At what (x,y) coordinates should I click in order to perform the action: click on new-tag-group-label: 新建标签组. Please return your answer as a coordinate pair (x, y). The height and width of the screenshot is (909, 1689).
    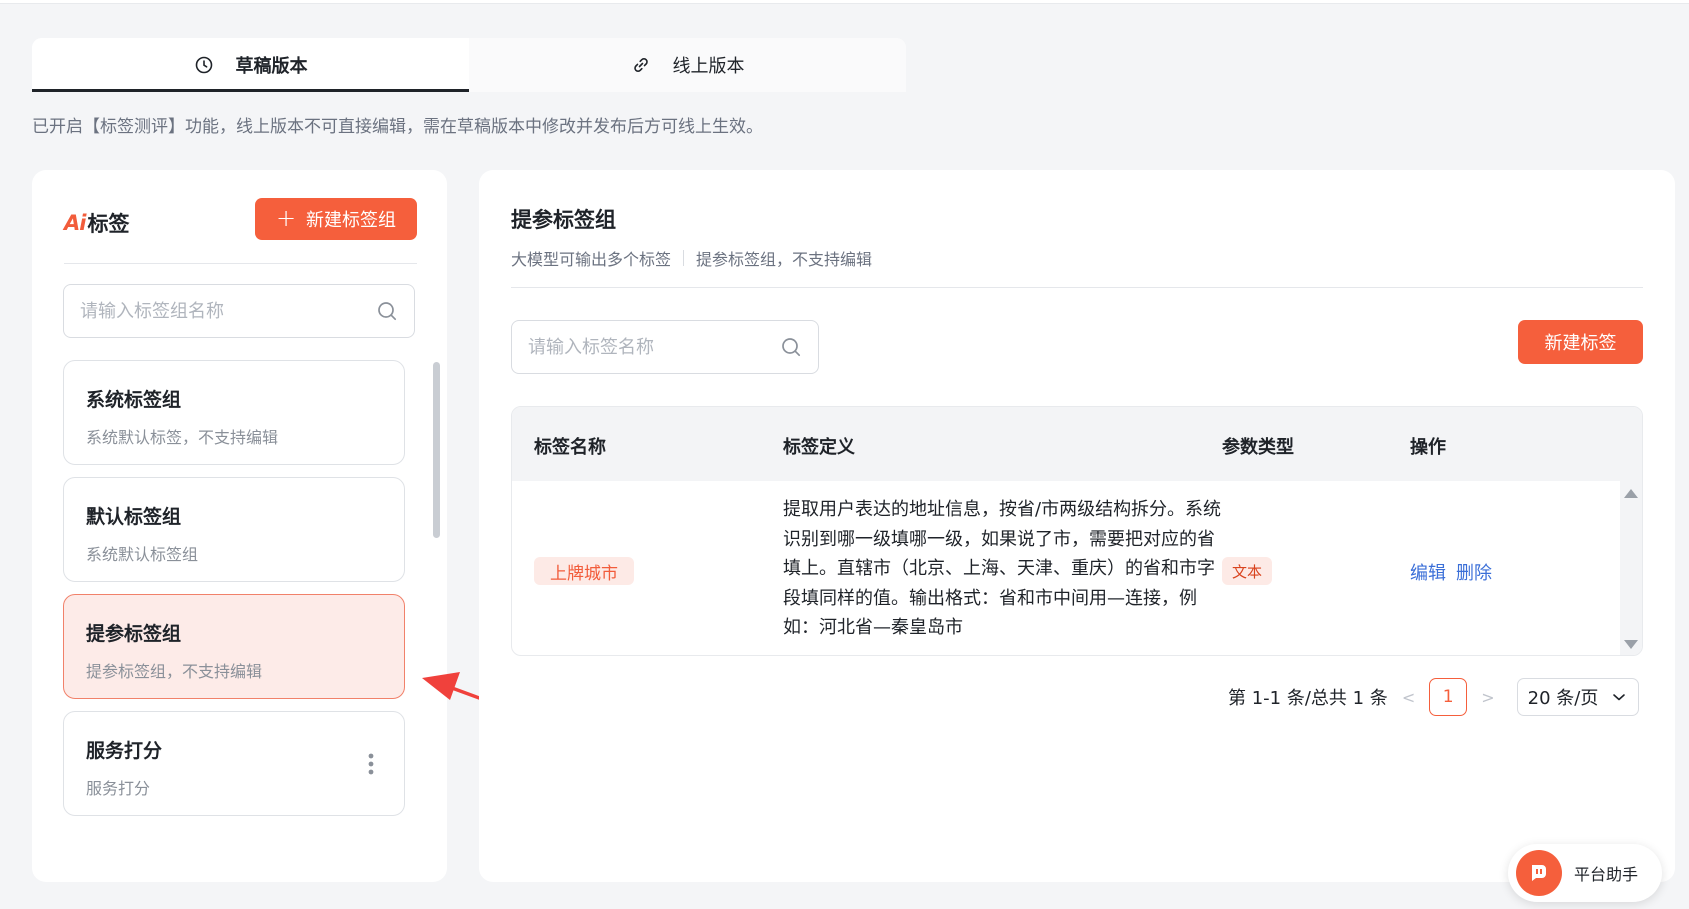
    Looking at the image, I should click on (351, 220).